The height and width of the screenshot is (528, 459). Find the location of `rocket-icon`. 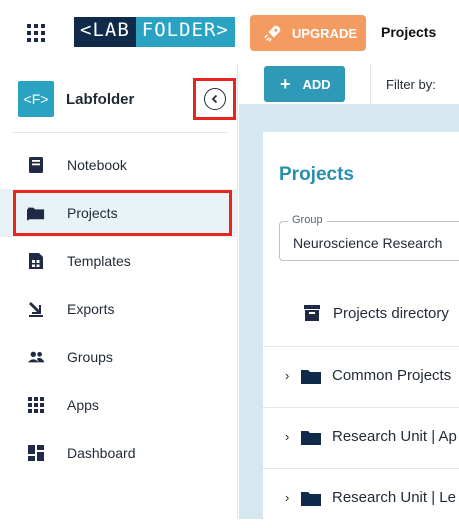

rocket-icon is located at coordinates (272, 33).